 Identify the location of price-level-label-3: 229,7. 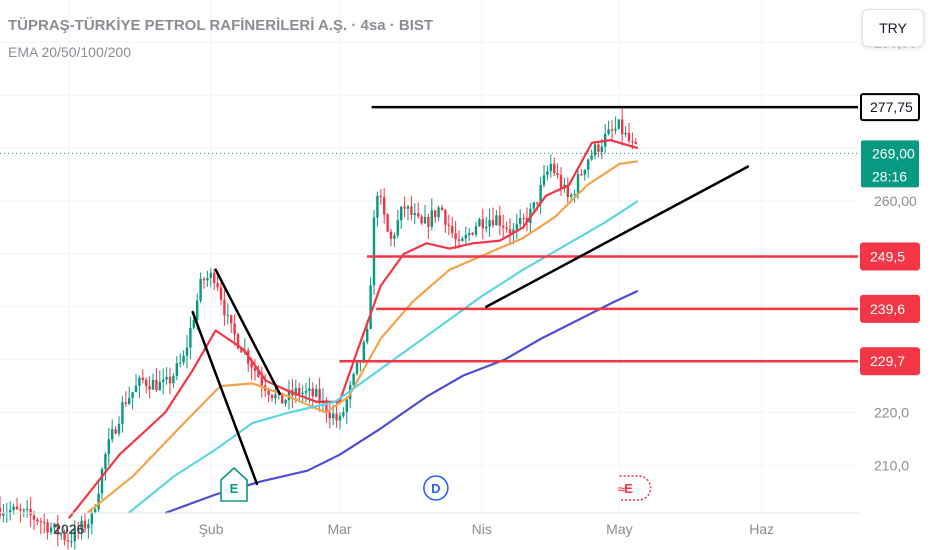
(887, 361).